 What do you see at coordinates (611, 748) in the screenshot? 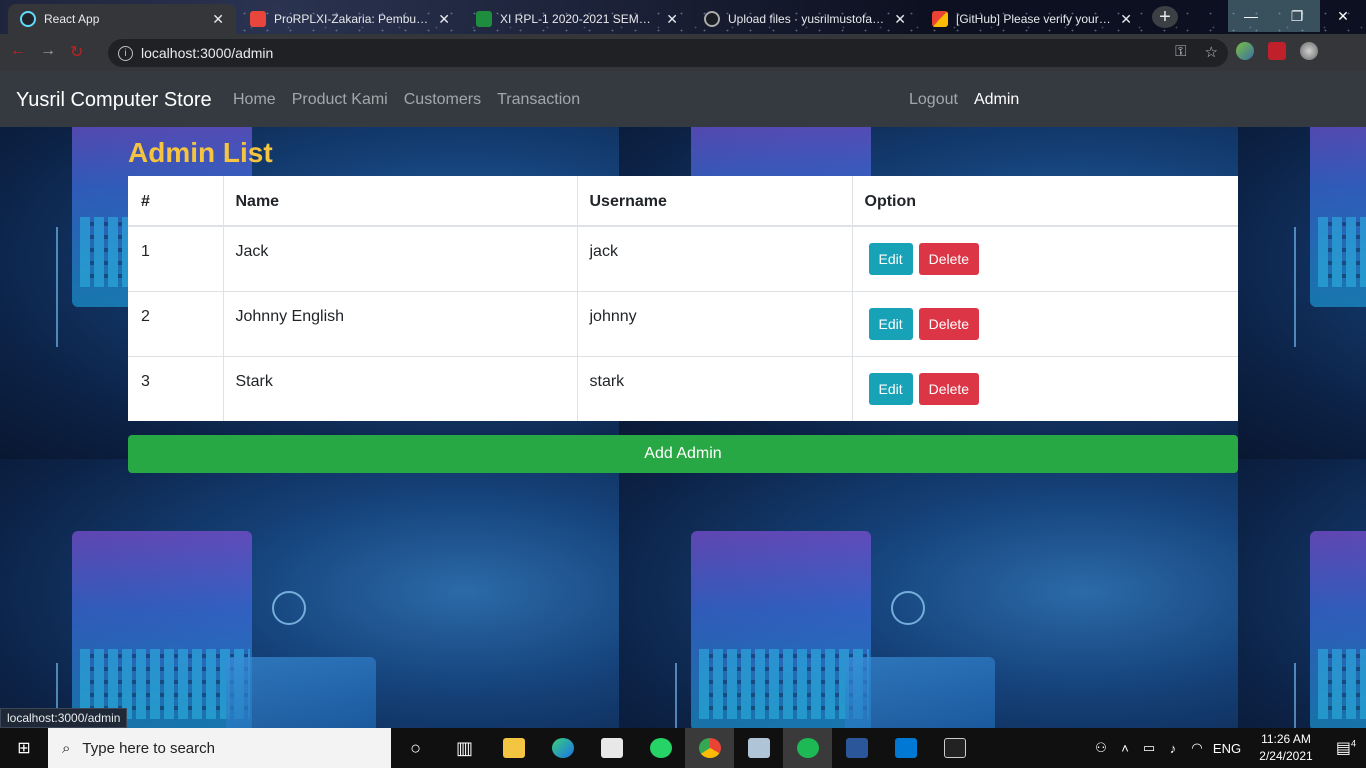
I see `store-icon` at bounding box center [611, 748].